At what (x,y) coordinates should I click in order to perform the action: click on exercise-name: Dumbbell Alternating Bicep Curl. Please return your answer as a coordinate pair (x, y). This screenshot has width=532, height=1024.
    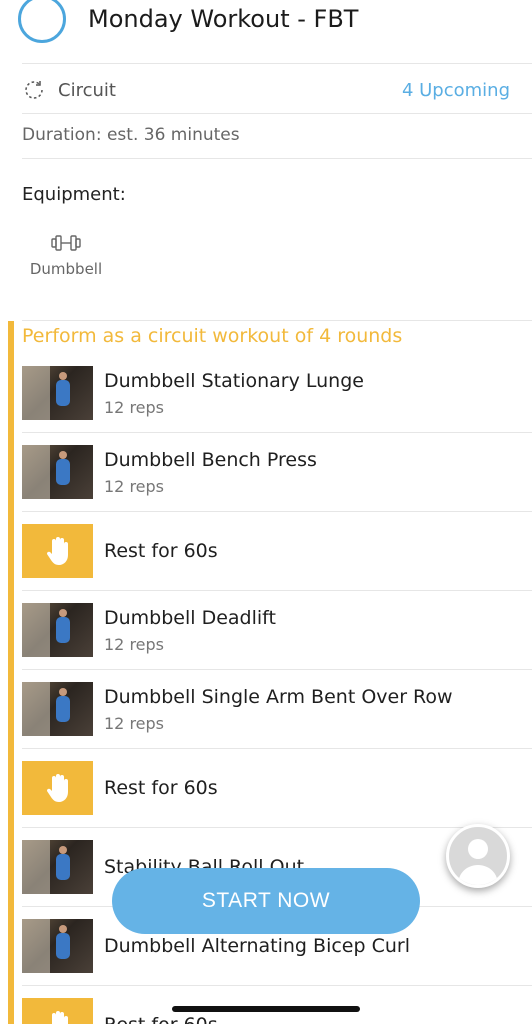
    Looking at the image, I should click on (257, 946).